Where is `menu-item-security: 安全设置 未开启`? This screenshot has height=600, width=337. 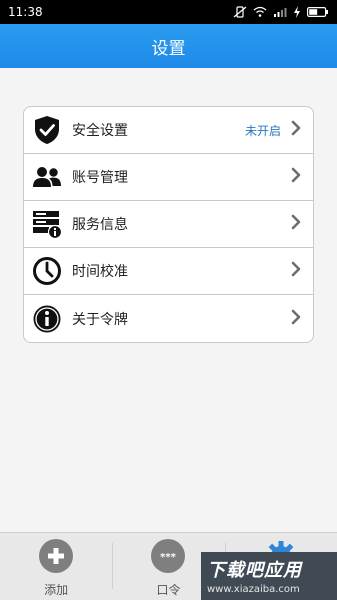 menu-item-security: 安全设置 未开启 is located at coordinates (168, 130).